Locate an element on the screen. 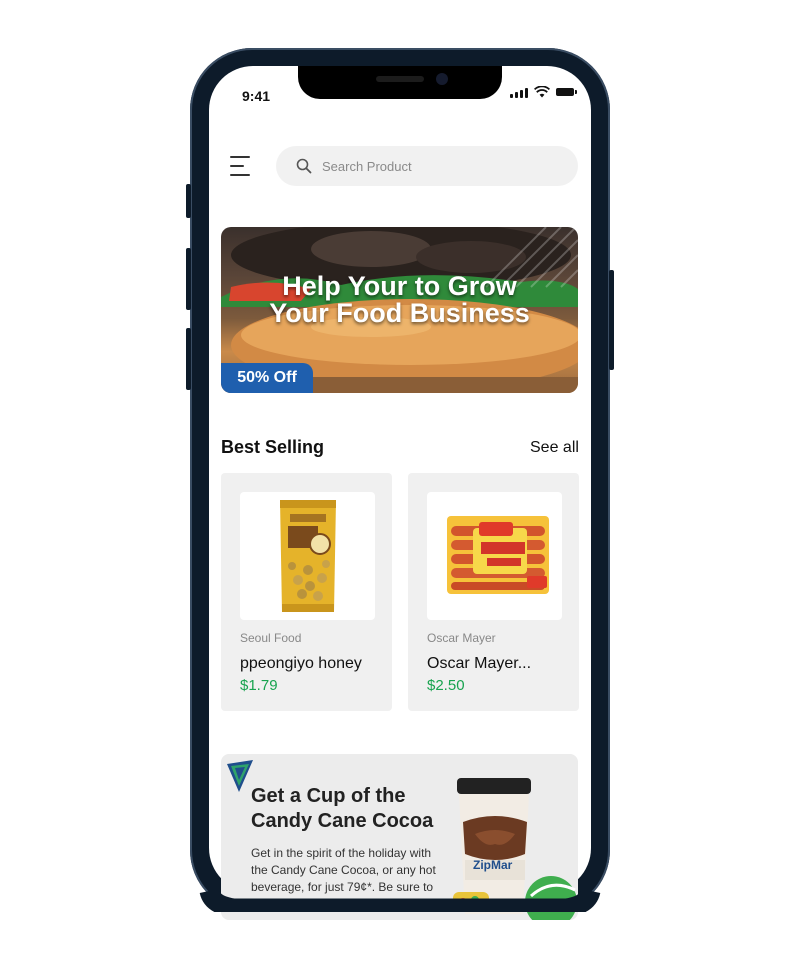 The width and height of the screenshot is (800, 960). banner-title: Help Your to Grow Your Food Business is located at coordinates (399, 300).